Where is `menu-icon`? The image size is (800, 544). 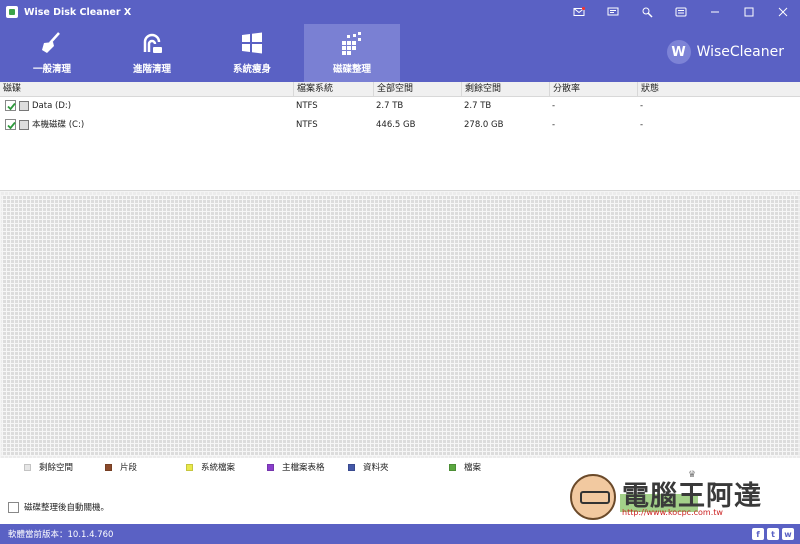 menu-icon is located at coordinates (681, 12).